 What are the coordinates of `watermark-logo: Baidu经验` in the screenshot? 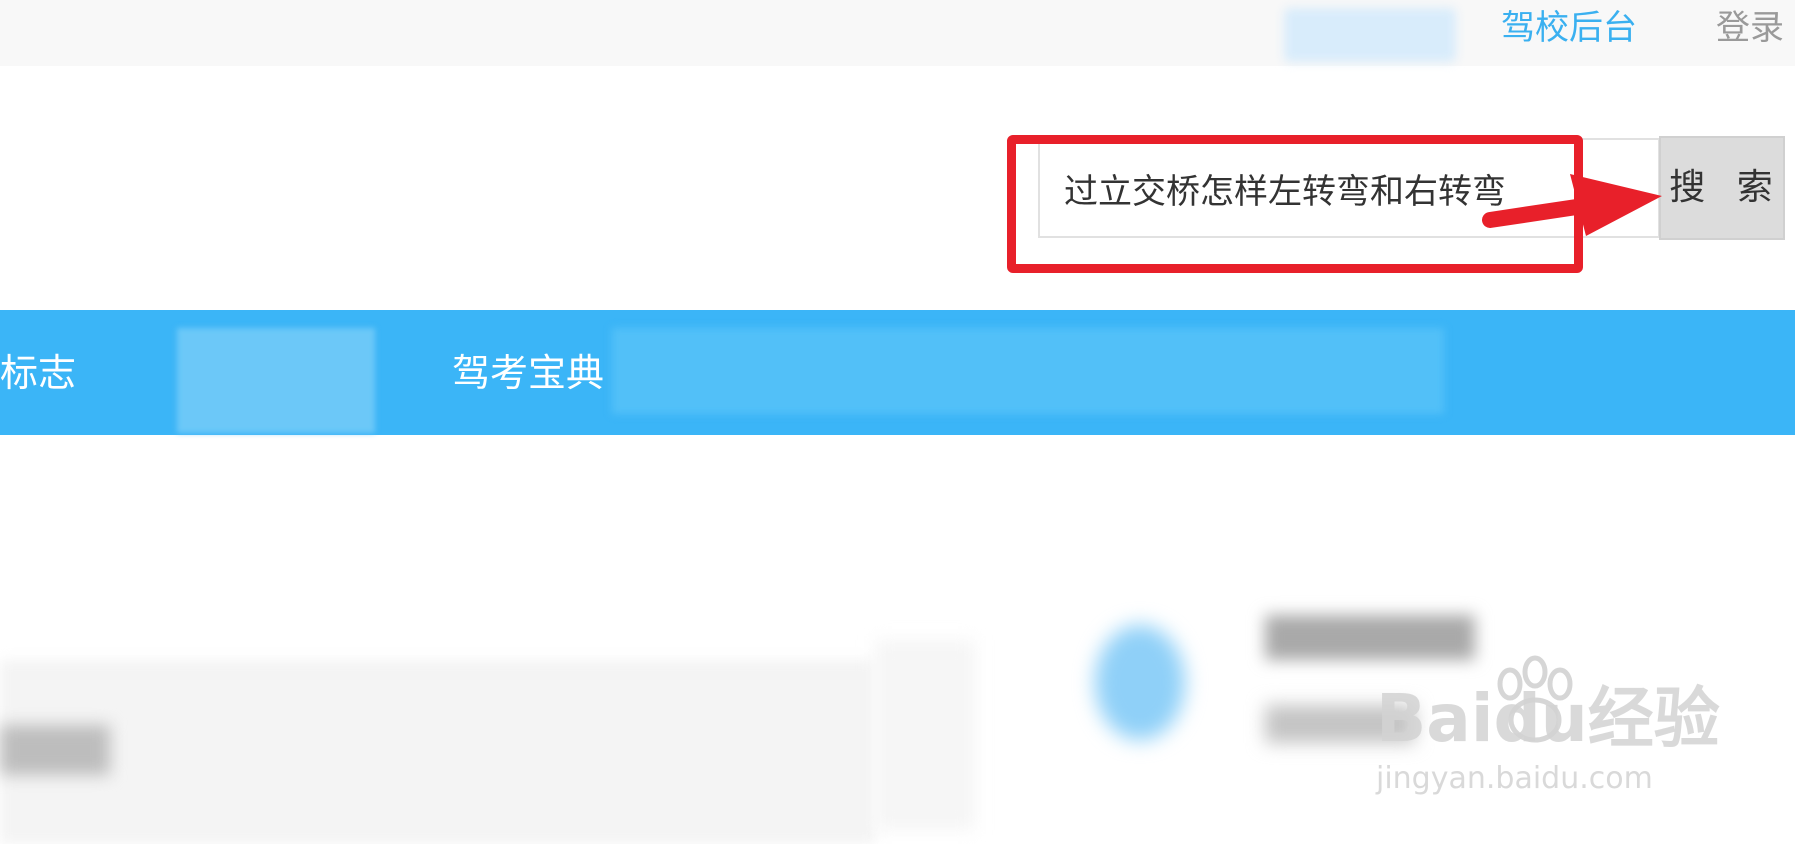 It's located at (1548, 718).